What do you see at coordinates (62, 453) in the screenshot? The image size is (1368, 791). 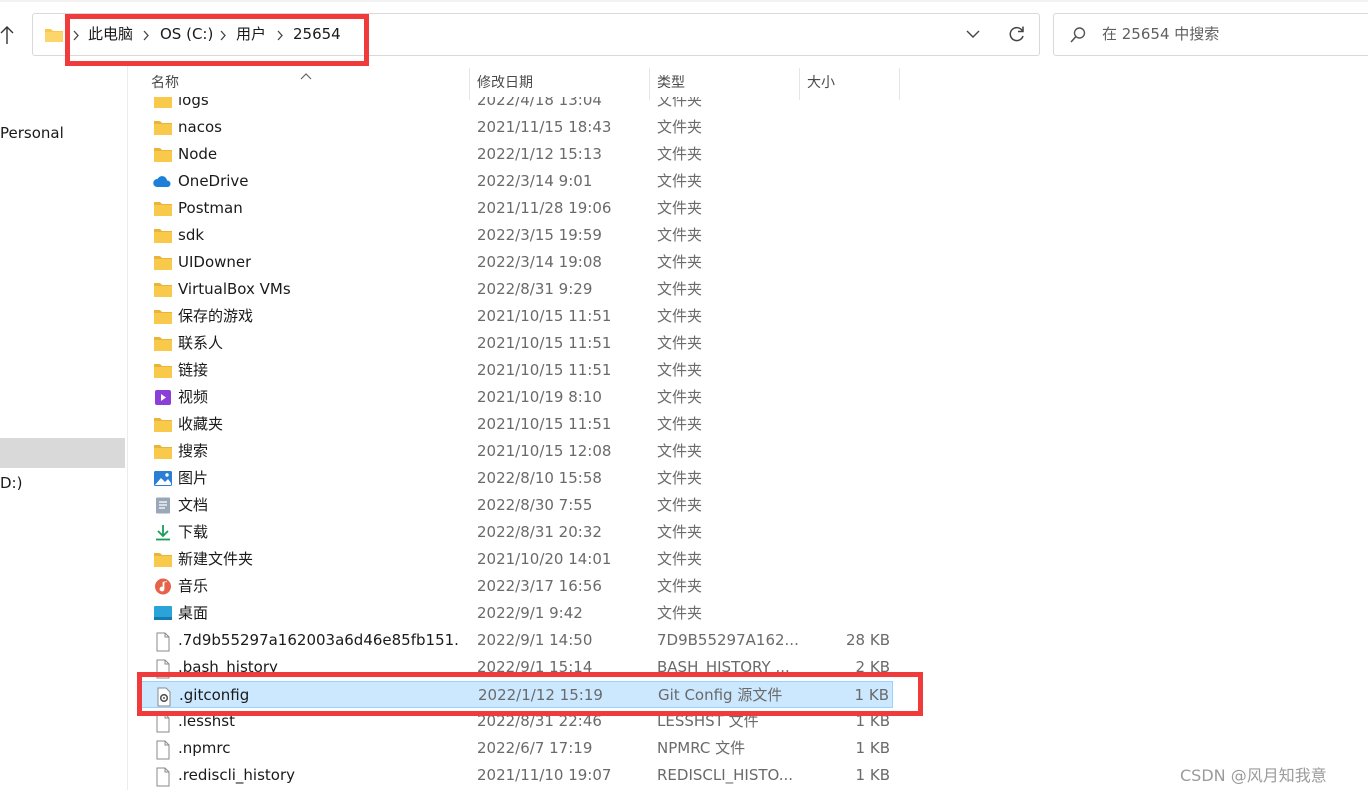 I see `nav-item-selected` at bounding box center [62, 453].